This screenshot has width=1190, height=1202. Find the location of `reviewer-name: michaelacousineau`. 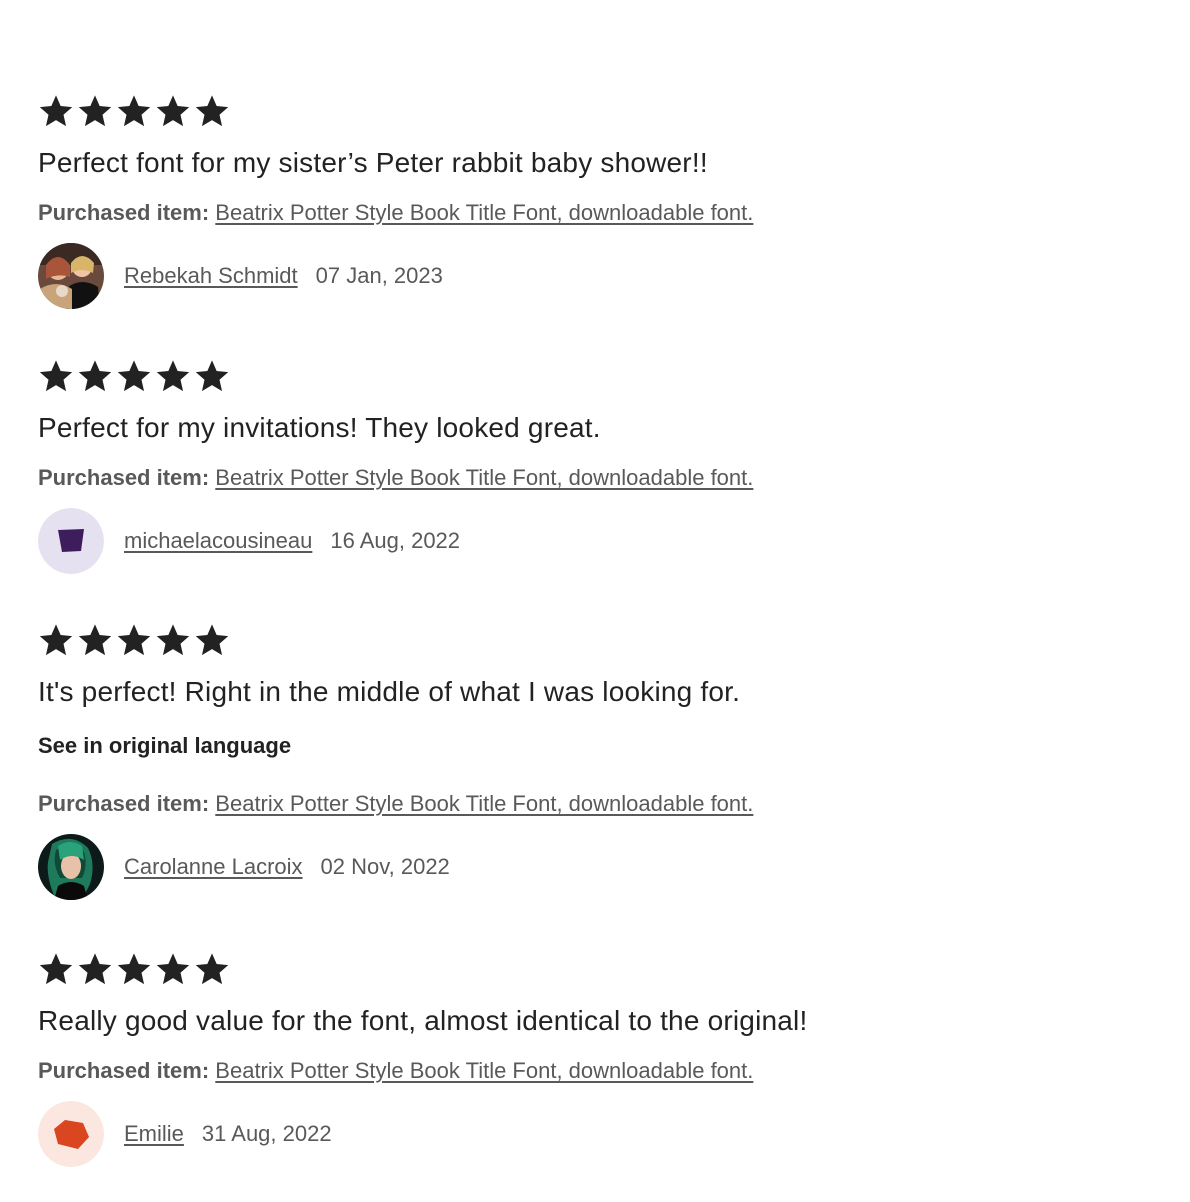

reviewer-name: michaelacousineau is located at coordinates (218, 541).